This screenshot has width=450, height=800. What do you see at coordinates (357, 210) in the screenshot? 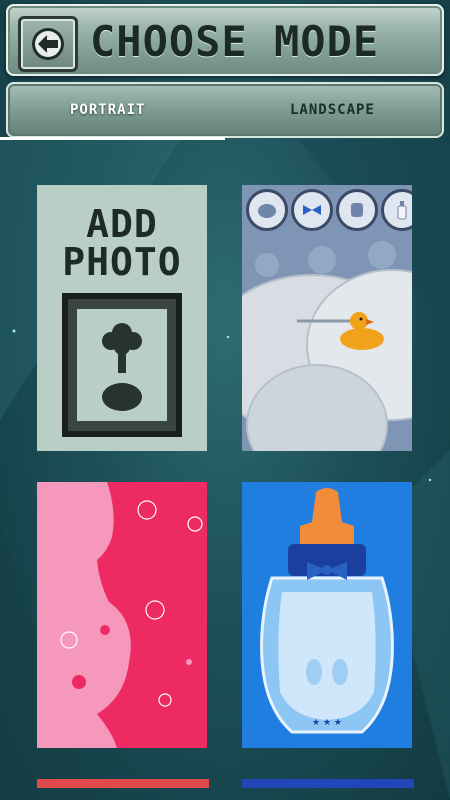
I see `onesie-icon` at bounding box center [357, 210].